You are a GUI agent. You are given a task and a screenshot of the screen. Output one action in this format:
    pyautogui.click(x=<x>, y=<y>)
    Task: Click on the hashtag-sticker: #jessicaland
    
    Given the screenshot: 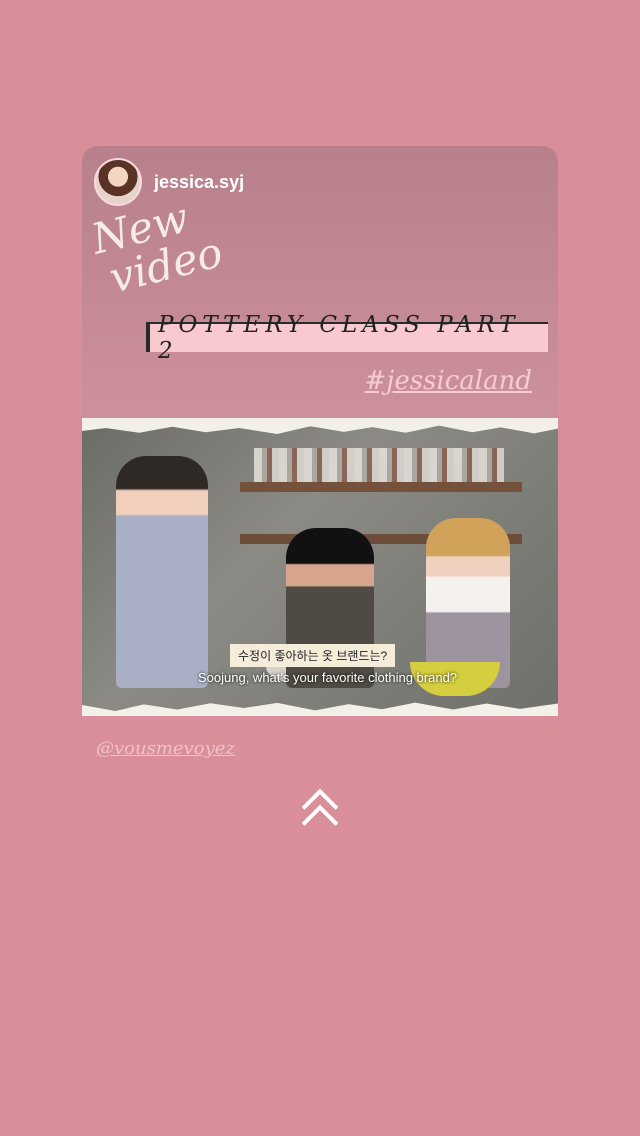 What is the action you would take?
    pyautogui.click(x=448, y=381)
    